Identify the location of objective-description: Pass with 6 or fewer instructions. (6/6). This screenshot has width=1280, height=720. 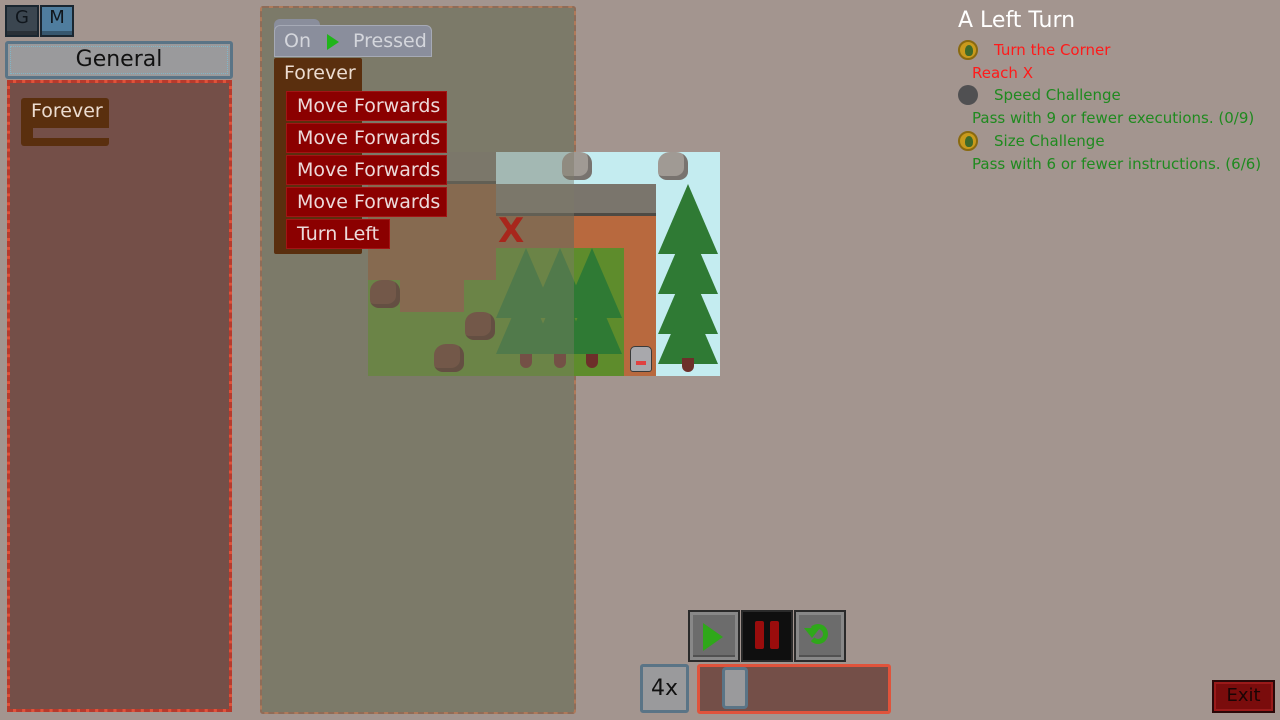
(1117, 164).